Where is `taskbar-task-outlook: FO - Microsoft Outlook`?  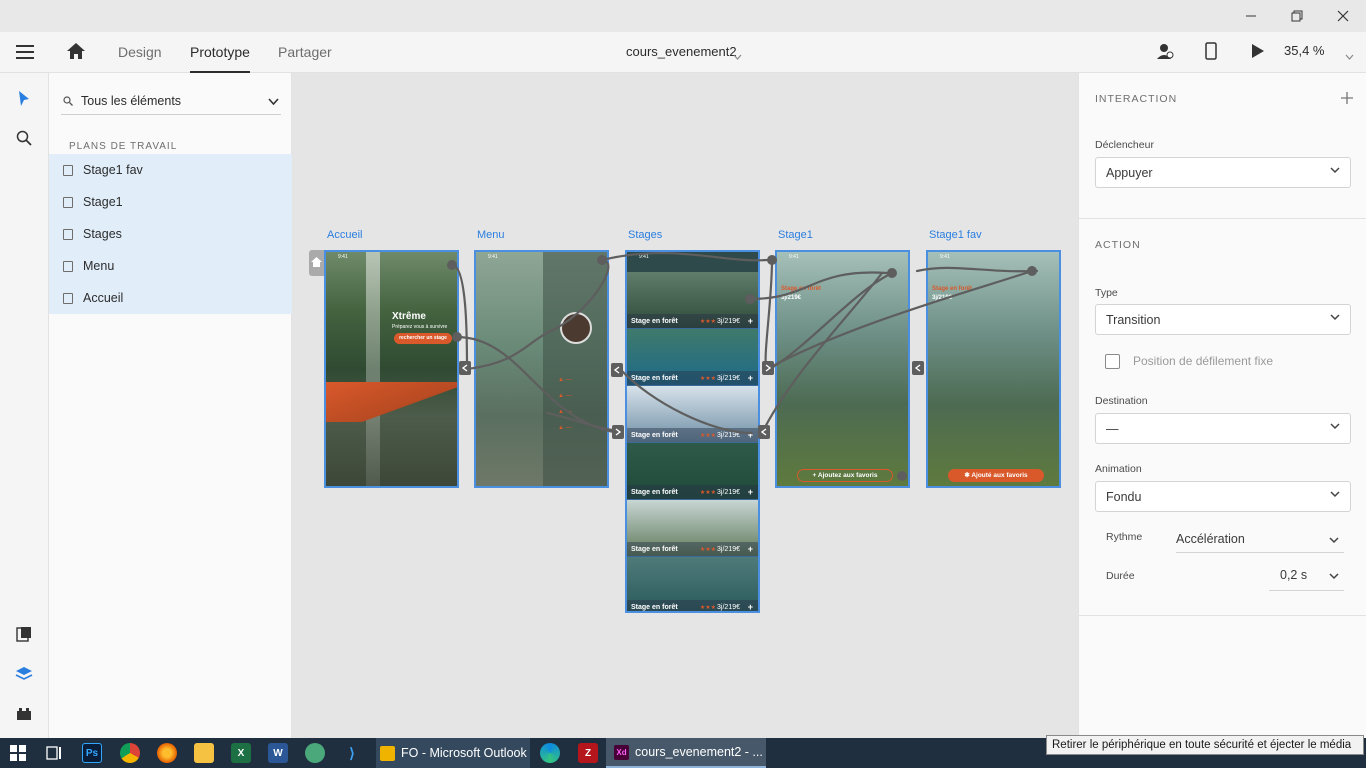
taskbar-task-outlook: FO - Microsoft Outlook is located at coordinates (453, 753).